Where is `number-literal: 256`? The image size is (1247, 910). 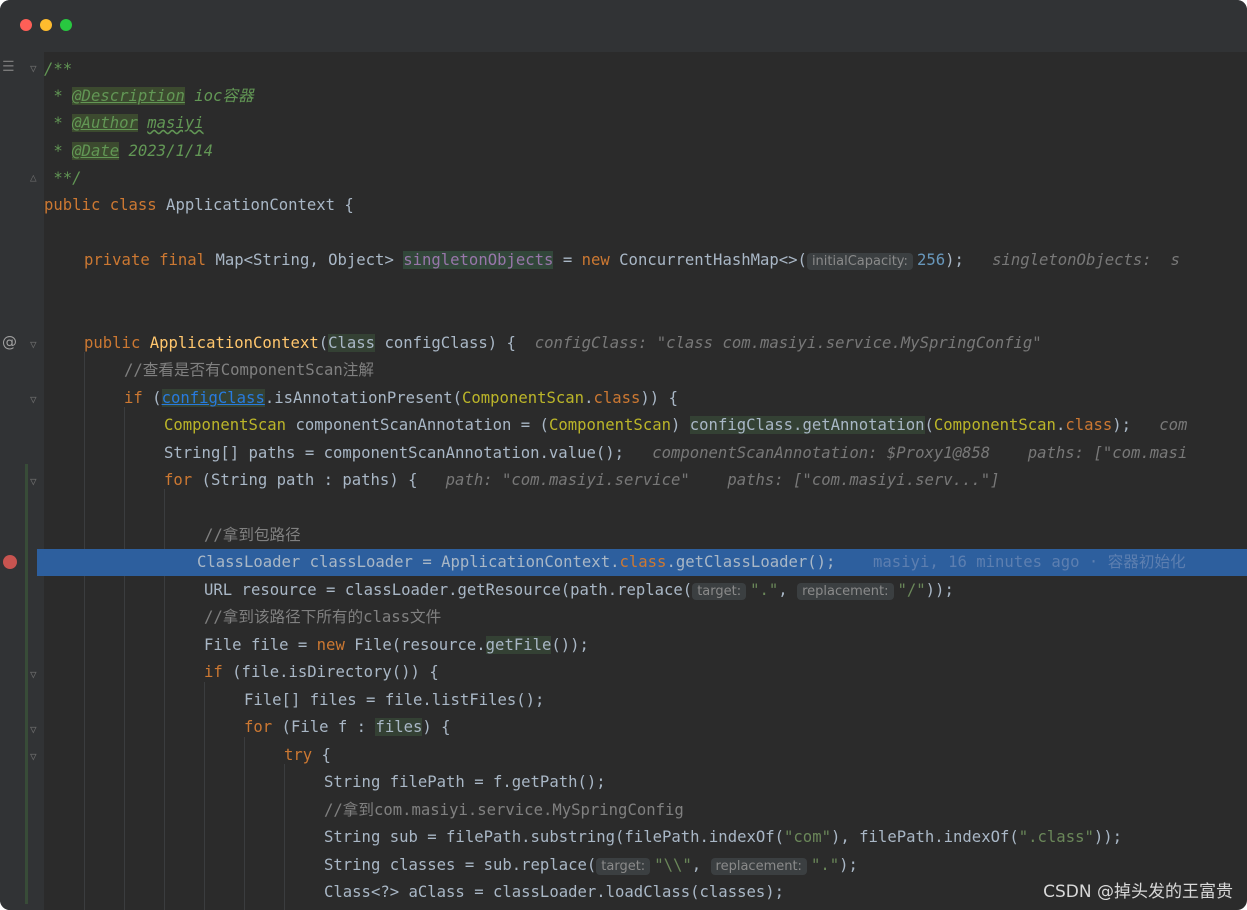
number-literal: 256 is located at coordinates (931, 260).